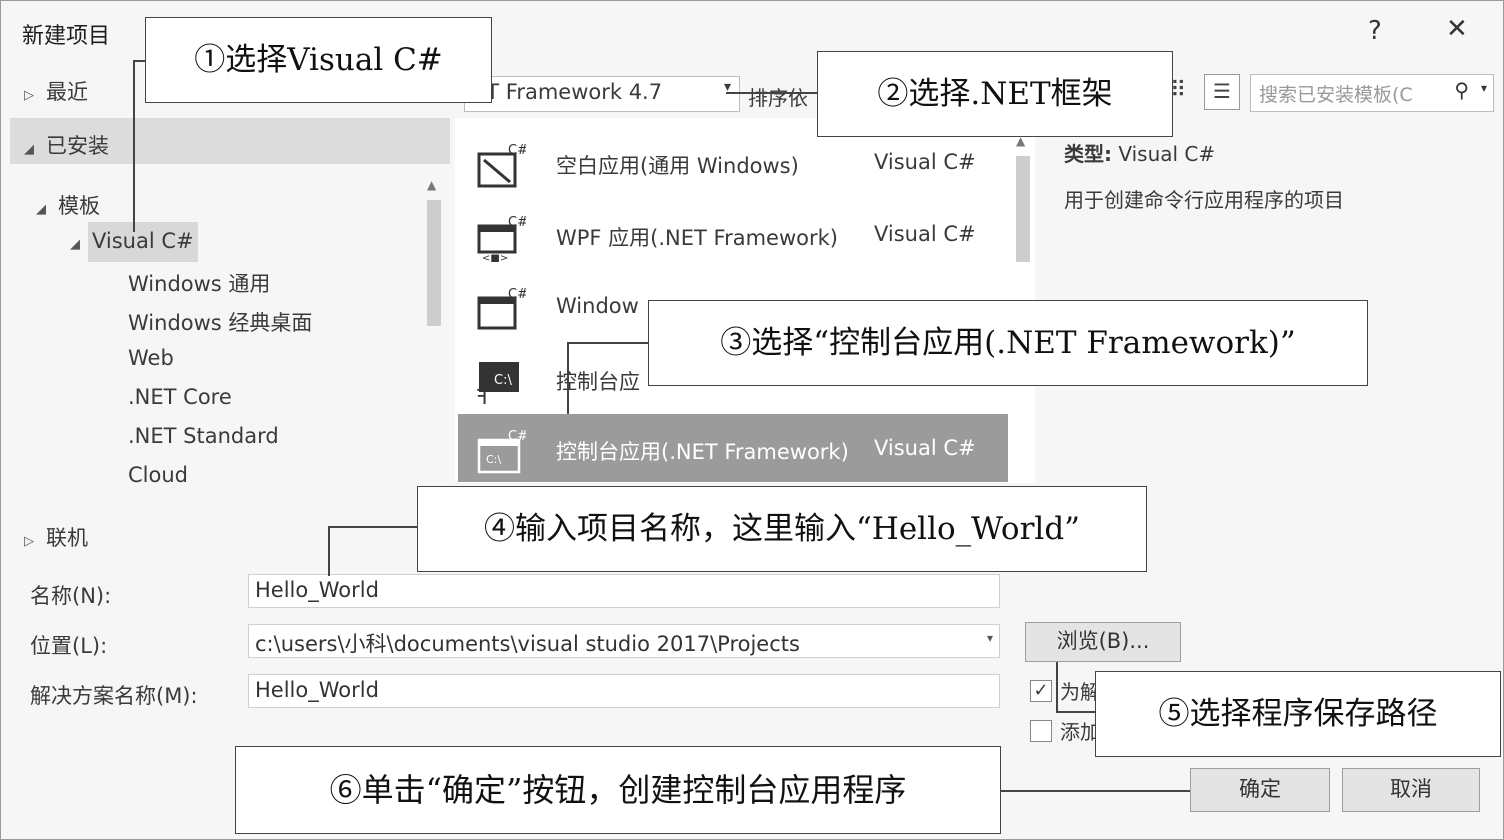 The image size is (1504, 840). What do you see at coordinates (1023, 209) in the screenshot?
I see `template-scrollbar-thumb` at bounding box center [1023, 209].